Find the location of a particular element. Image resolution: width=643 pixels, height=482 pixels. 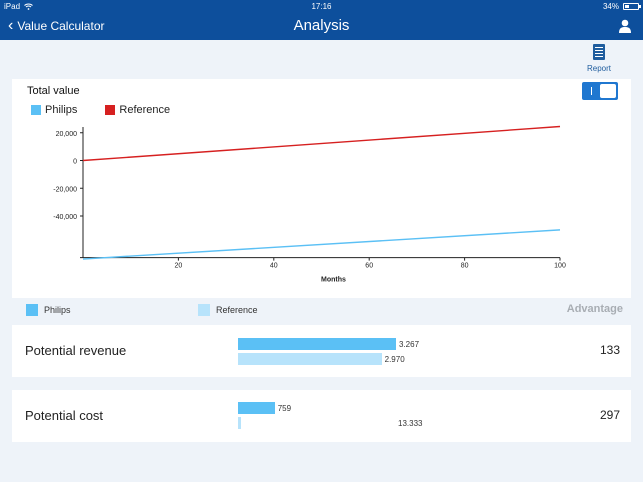

legend-item-philips: Philips is located at coordinates (54, 110).